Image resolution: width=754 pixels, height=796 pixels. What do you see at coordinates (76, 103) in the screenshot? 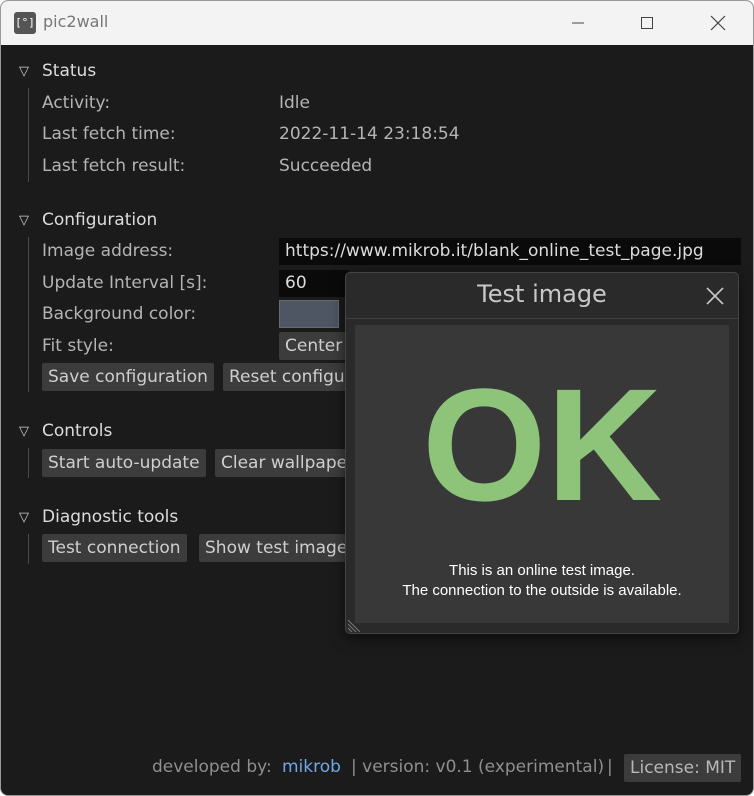
I see `activity-label: Activity:` at bounding box center [76, 103].